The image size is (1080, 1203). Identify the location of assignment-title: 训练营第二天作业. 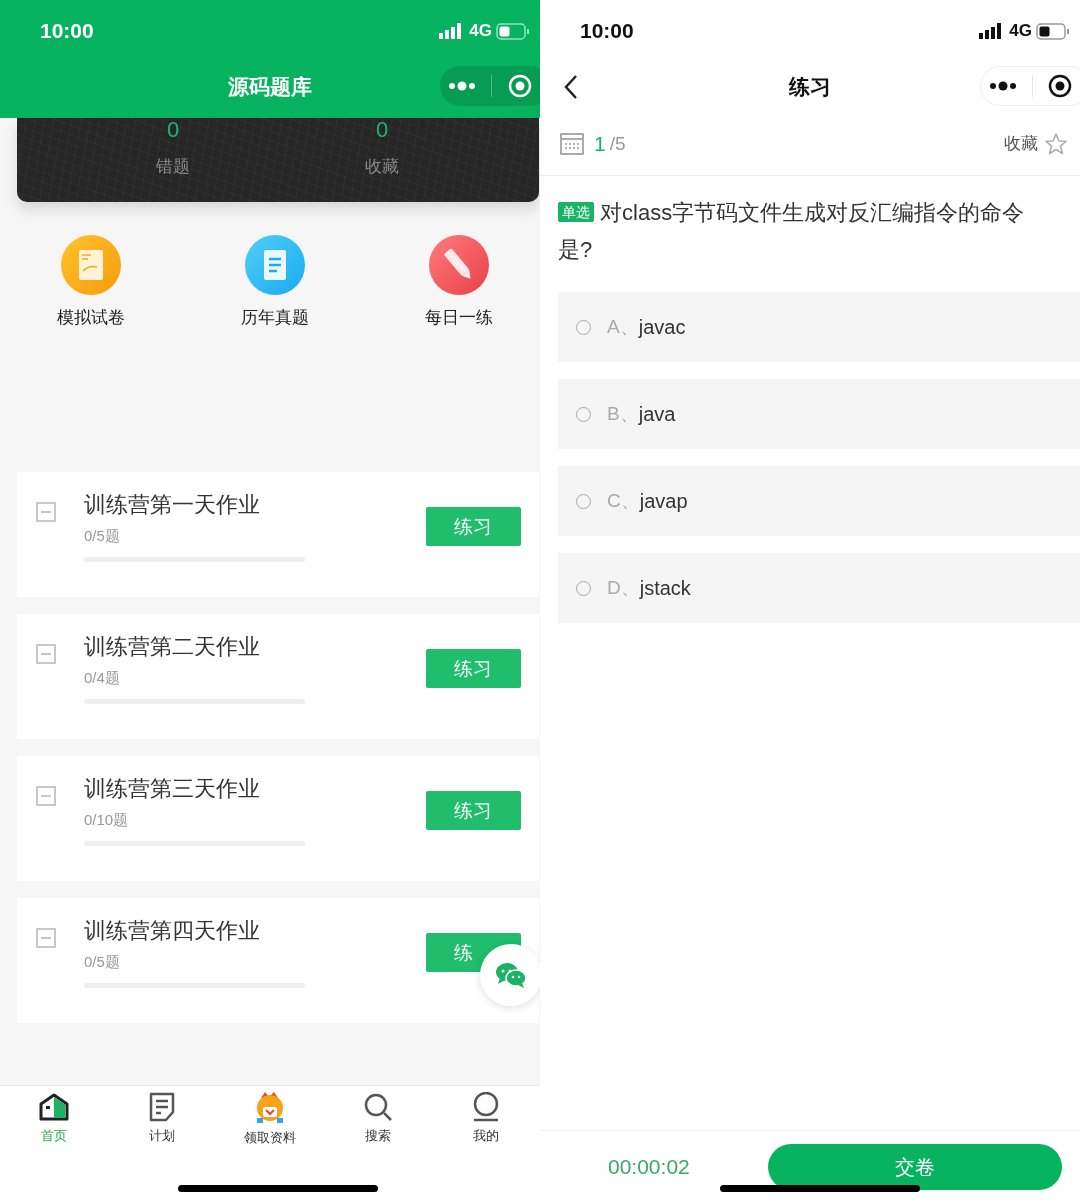
(172, 647).